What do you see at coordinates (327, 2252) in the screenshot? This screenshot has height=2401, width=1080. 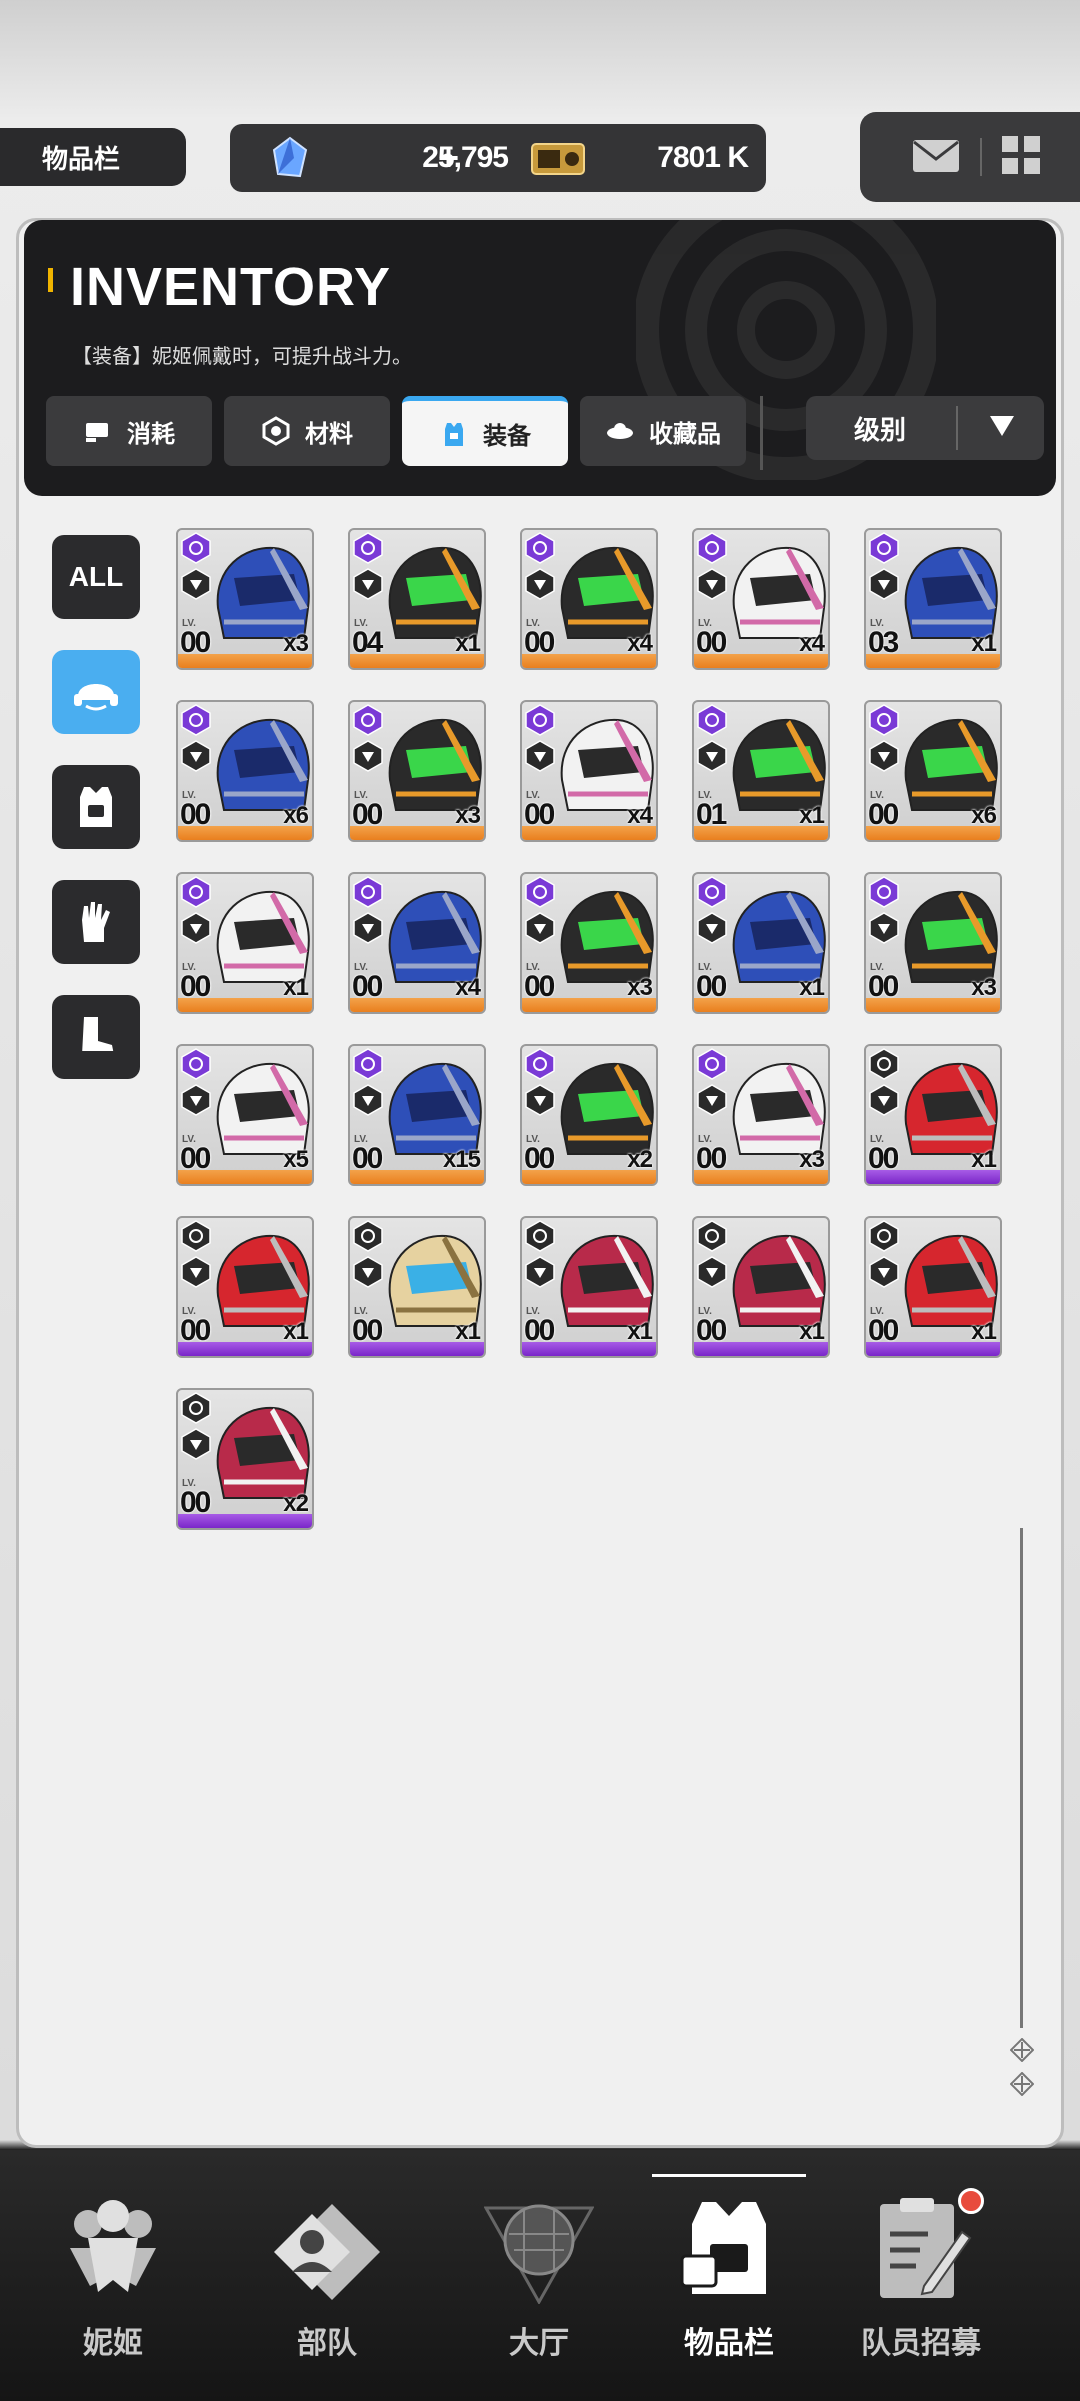 I see `squad-icon` at bounding box center [327, 2252].